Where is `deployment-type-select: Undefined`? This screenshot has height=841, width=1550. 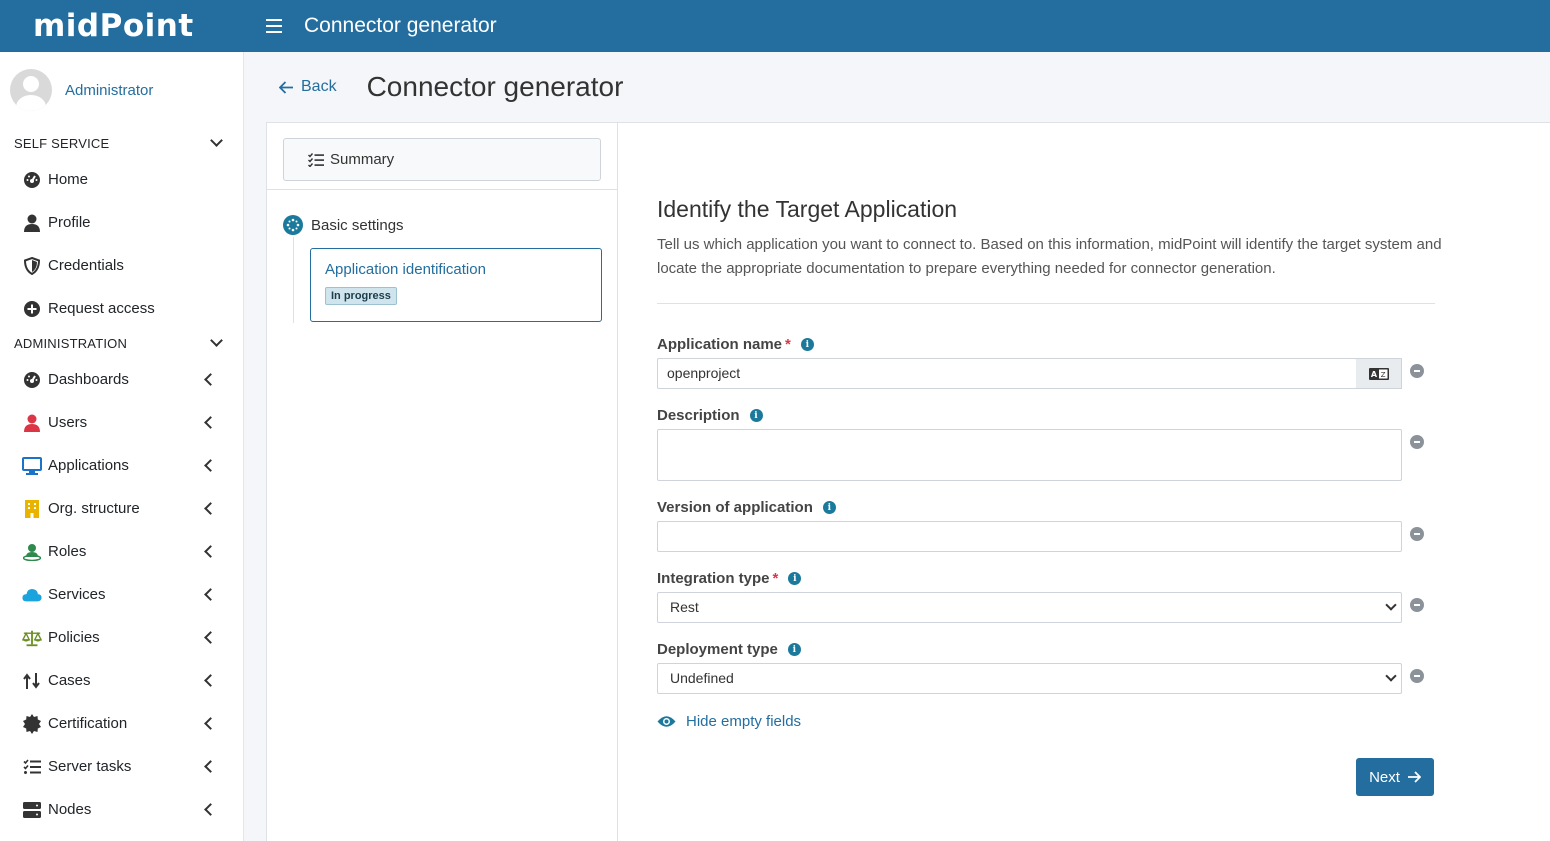
deployment-type-select: Undefined is located at coordinates (1029, 678).